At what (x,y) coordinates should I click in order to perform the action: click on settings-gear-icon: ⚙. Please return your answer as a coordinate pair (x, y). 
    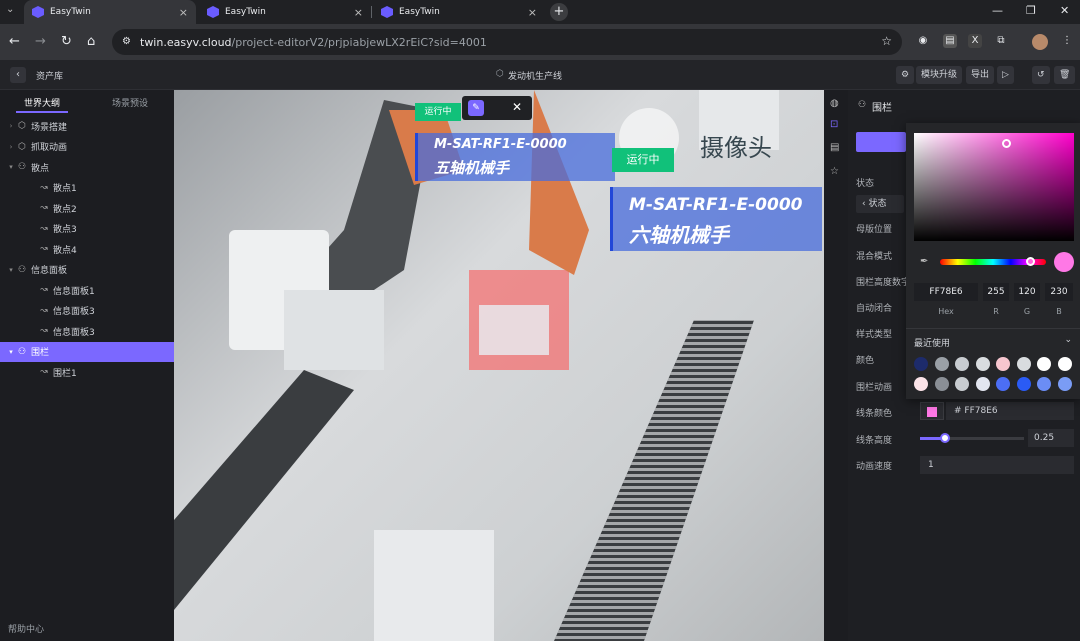
    Looking at the image, I should click on (905, 75).